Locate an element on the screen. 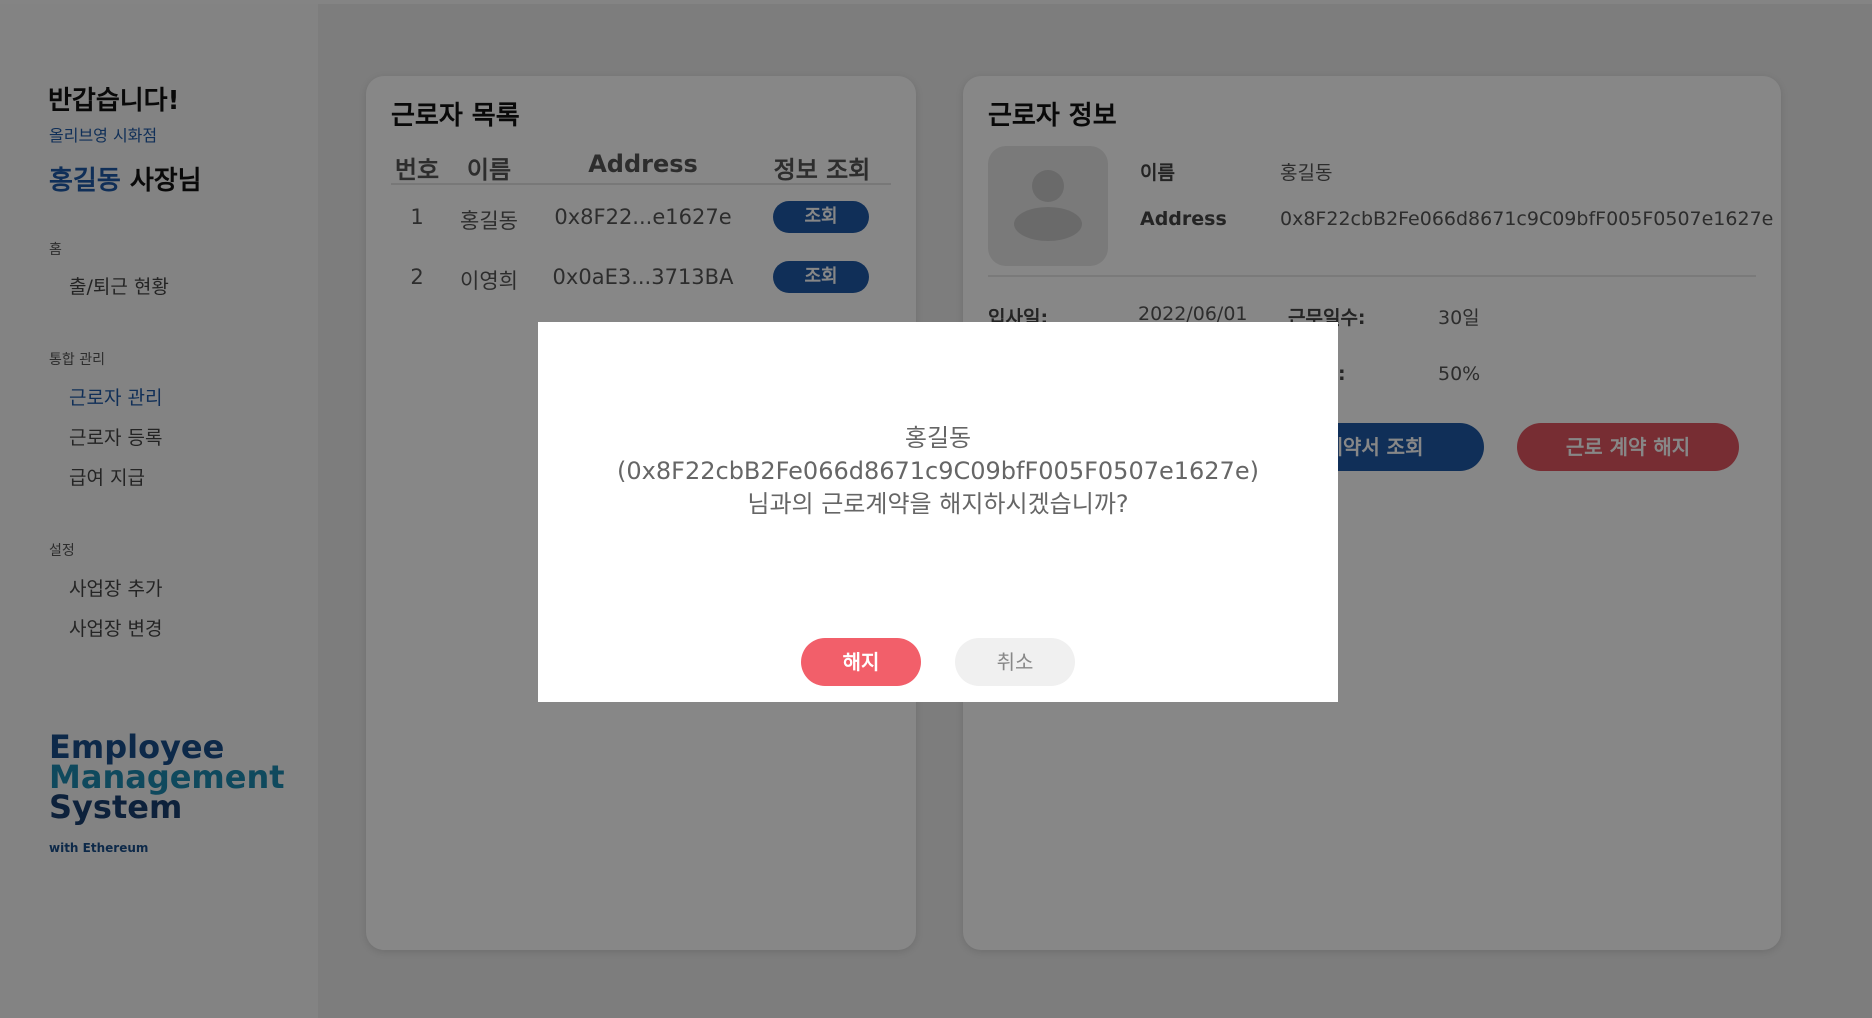  cancel-button: 취소 is located at coordinates (1015, 662).